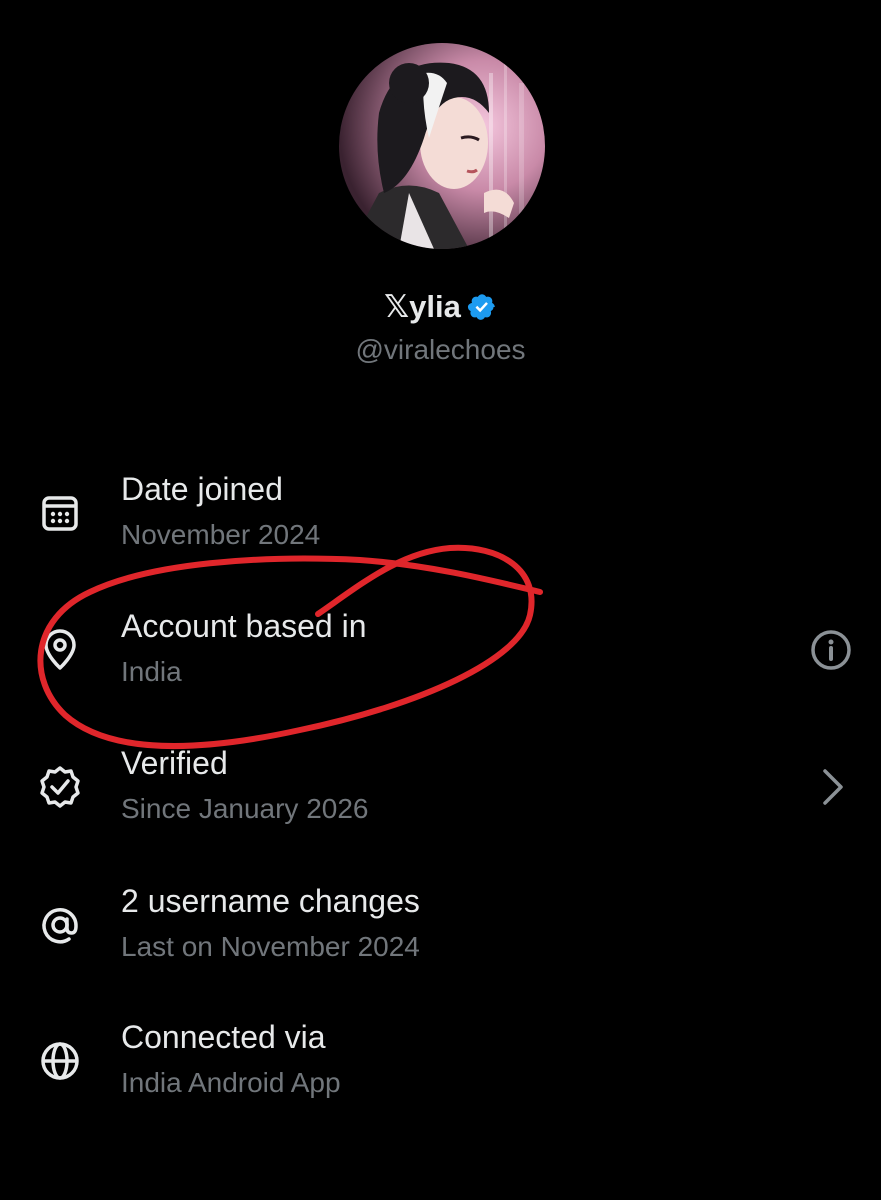 Image resolution: width=881 pixels, height=1200 pixels. What do you see at coordinates (174, 763) in the screenshot?
I see `row-title: Verified` at bounding box center [174, 763].